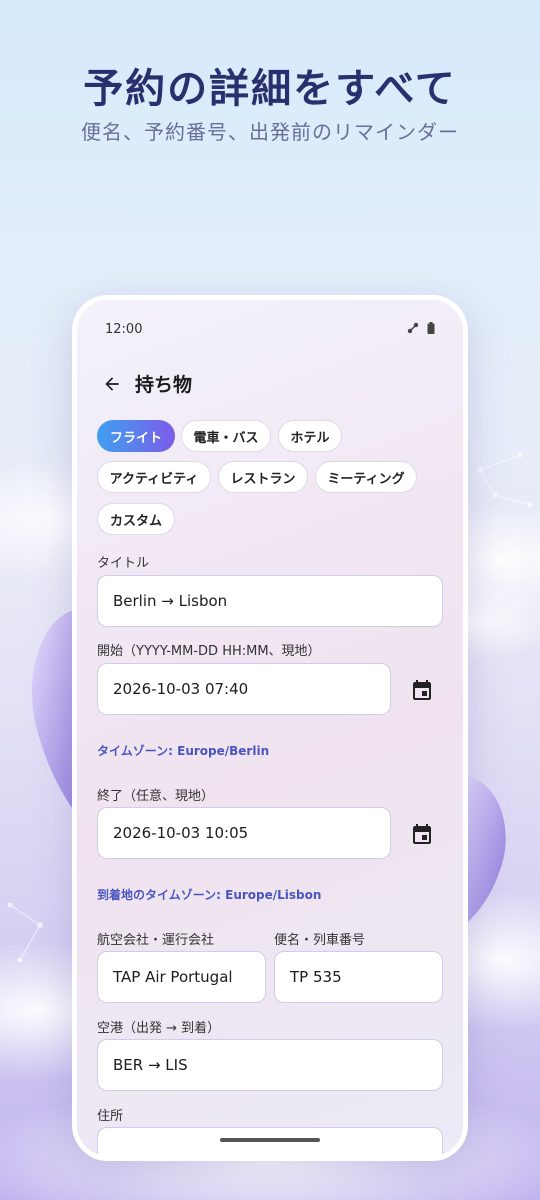 The height and width of the screenshot is (1200, 540). What do you see at coordinates (181, 977) in the screenshot?
I see `airline-field: TAP Air Portugal` at bounding box center [181, 977].